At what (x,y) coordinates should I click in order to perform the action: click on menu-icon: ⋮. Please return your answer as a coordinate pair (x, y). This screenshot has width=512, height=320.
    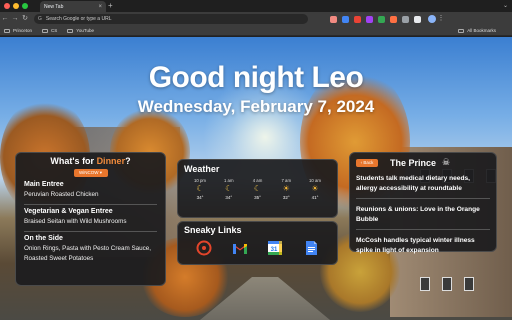
    Looking at the image, I should click on (441, 19).